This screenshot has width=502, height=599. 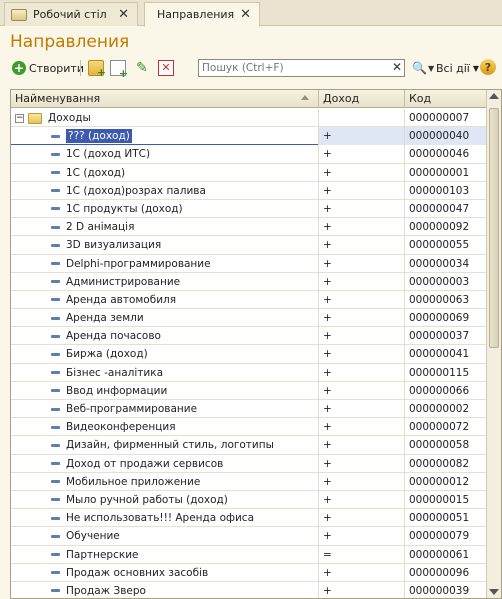 I want to click on table-row: 1С (доход) +000000001, so click(x=249, y=172).